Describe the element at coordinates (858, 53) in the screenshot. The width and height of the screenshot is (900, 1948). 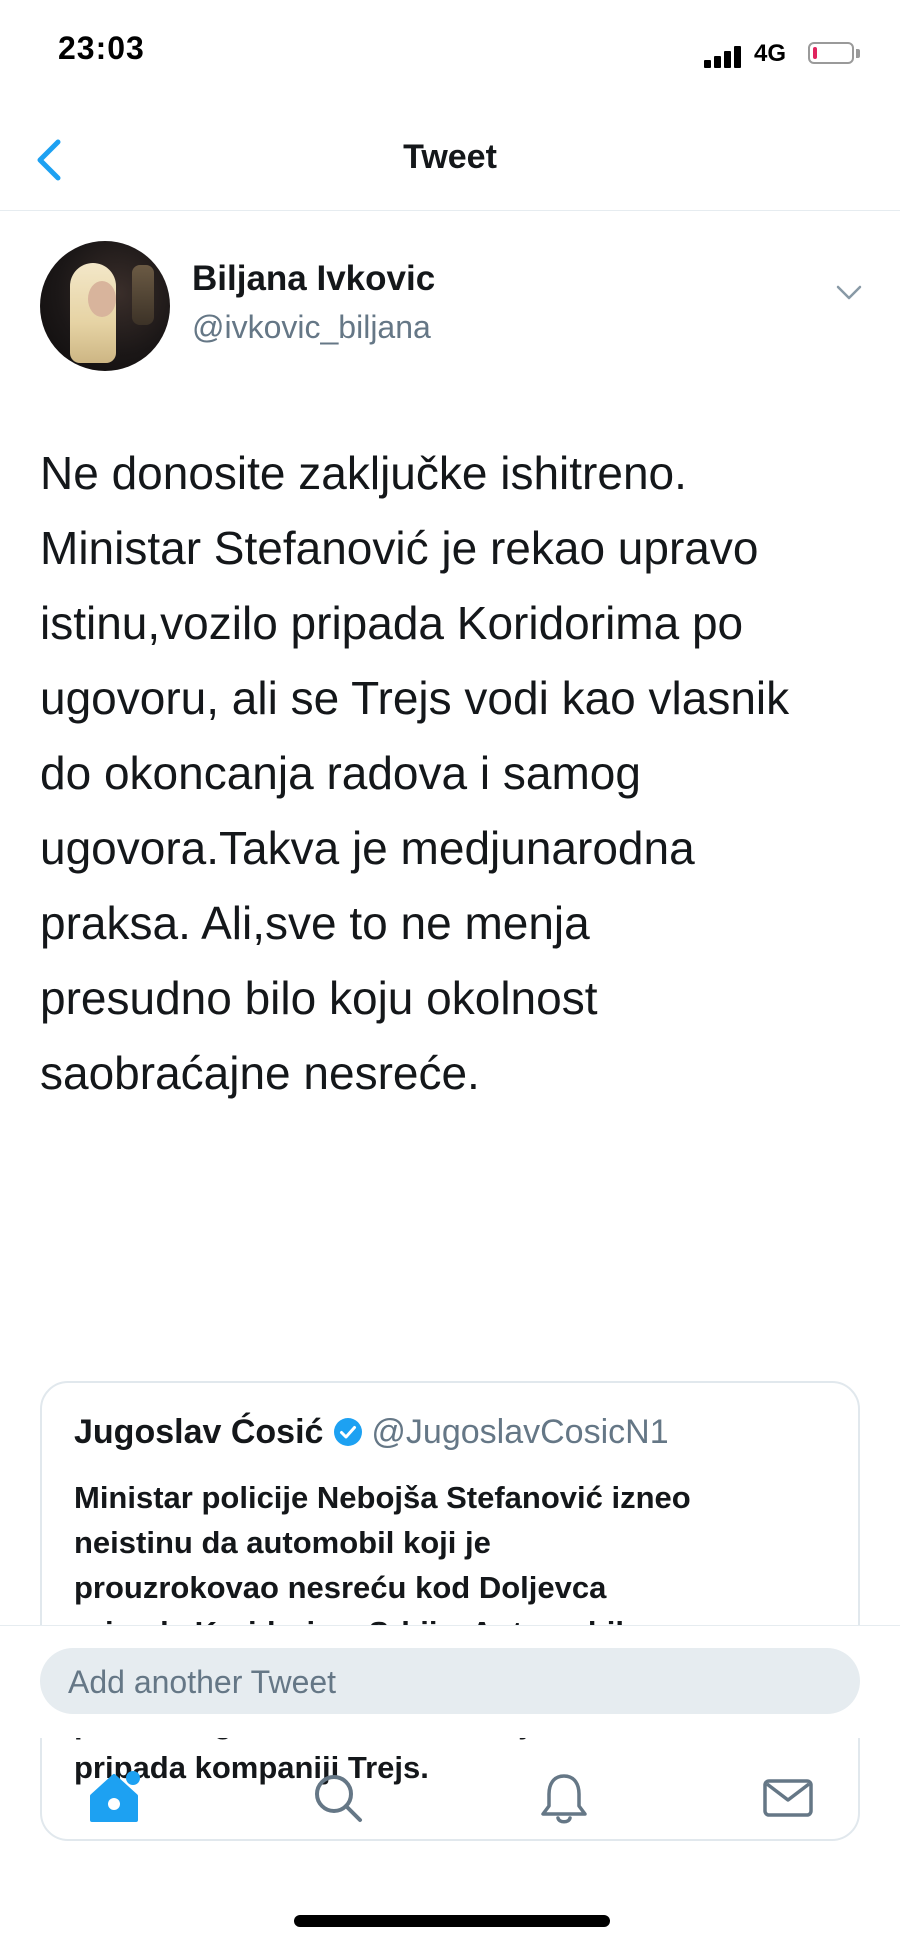
I see `battery-cap` at that location.